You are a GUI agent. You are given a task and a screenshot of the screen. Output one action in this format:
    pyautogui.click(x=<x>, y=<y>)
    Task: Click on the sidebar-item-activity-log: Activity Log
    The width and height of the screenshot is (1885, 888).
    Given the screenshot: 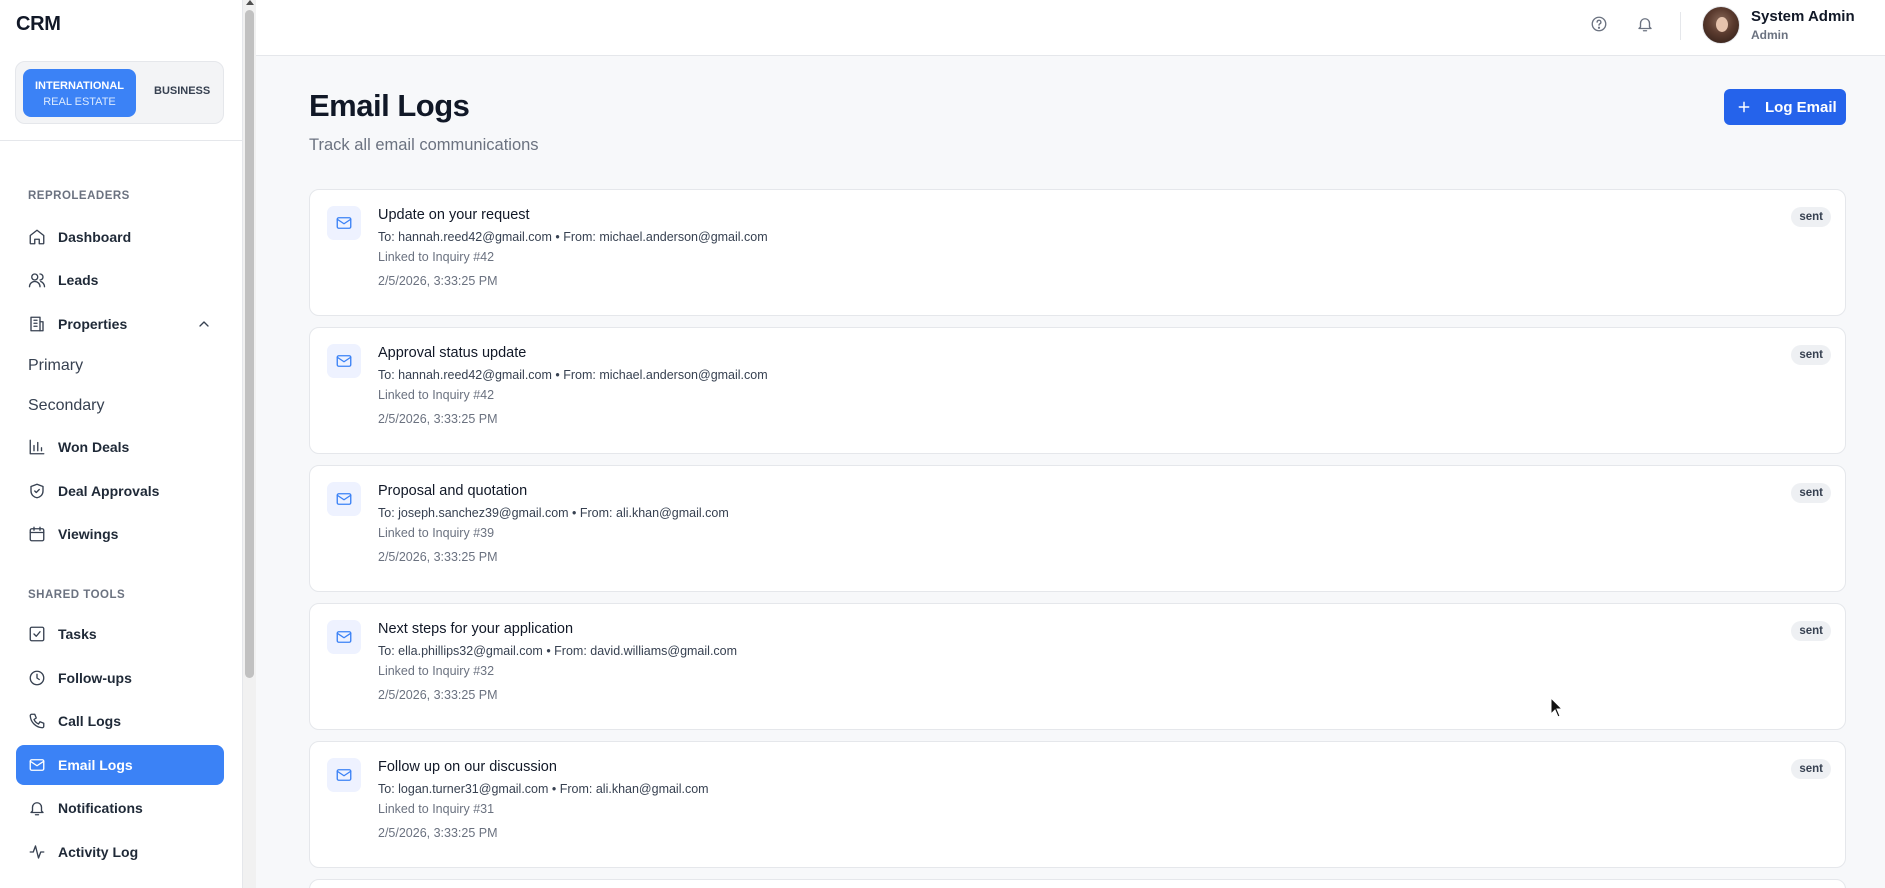 What is the action you would take?
    pyautogui.click(x=120, y=852)
    